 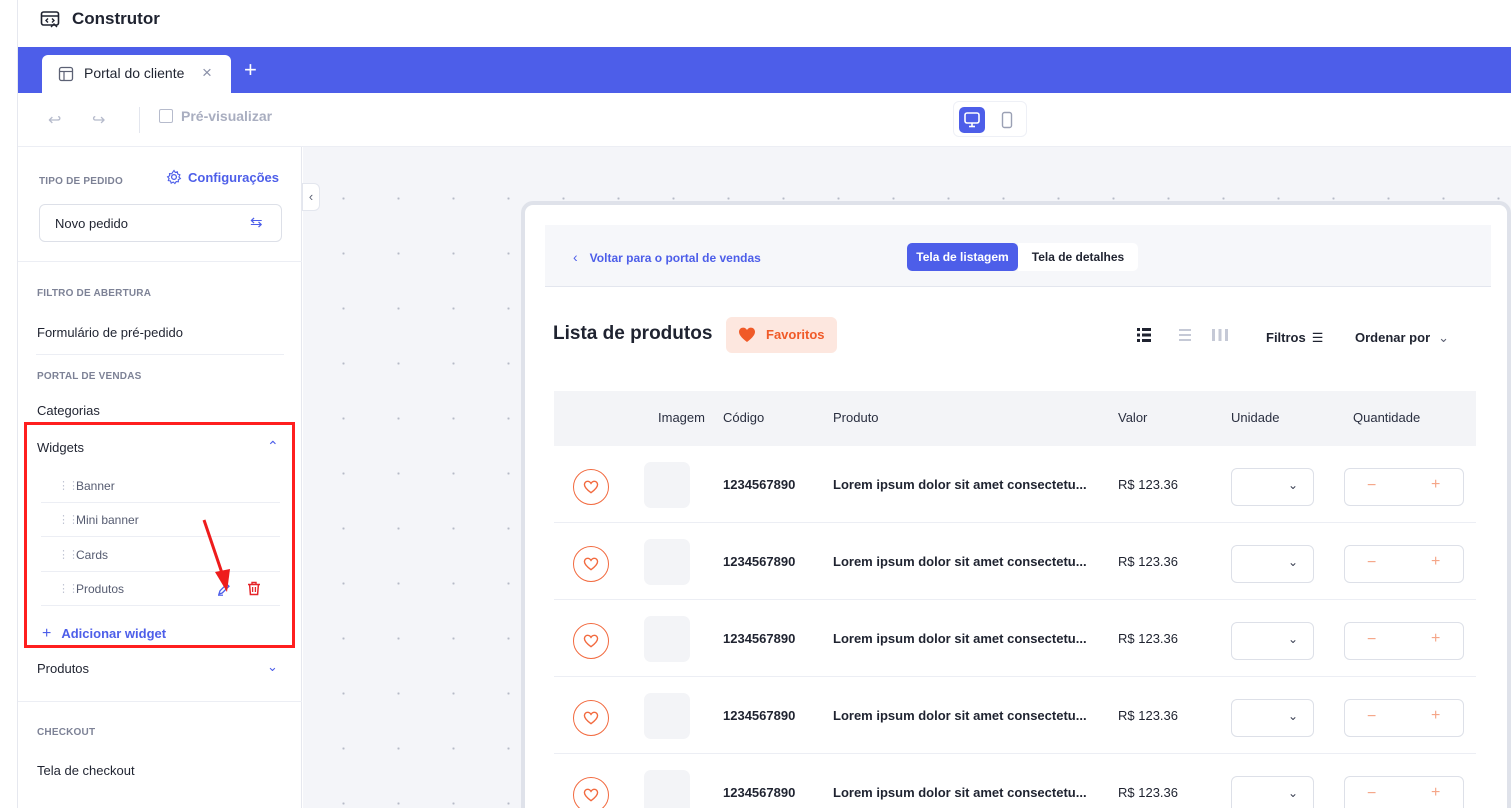 I want to click on compact-list-icon, so click(x=1185, y=335).